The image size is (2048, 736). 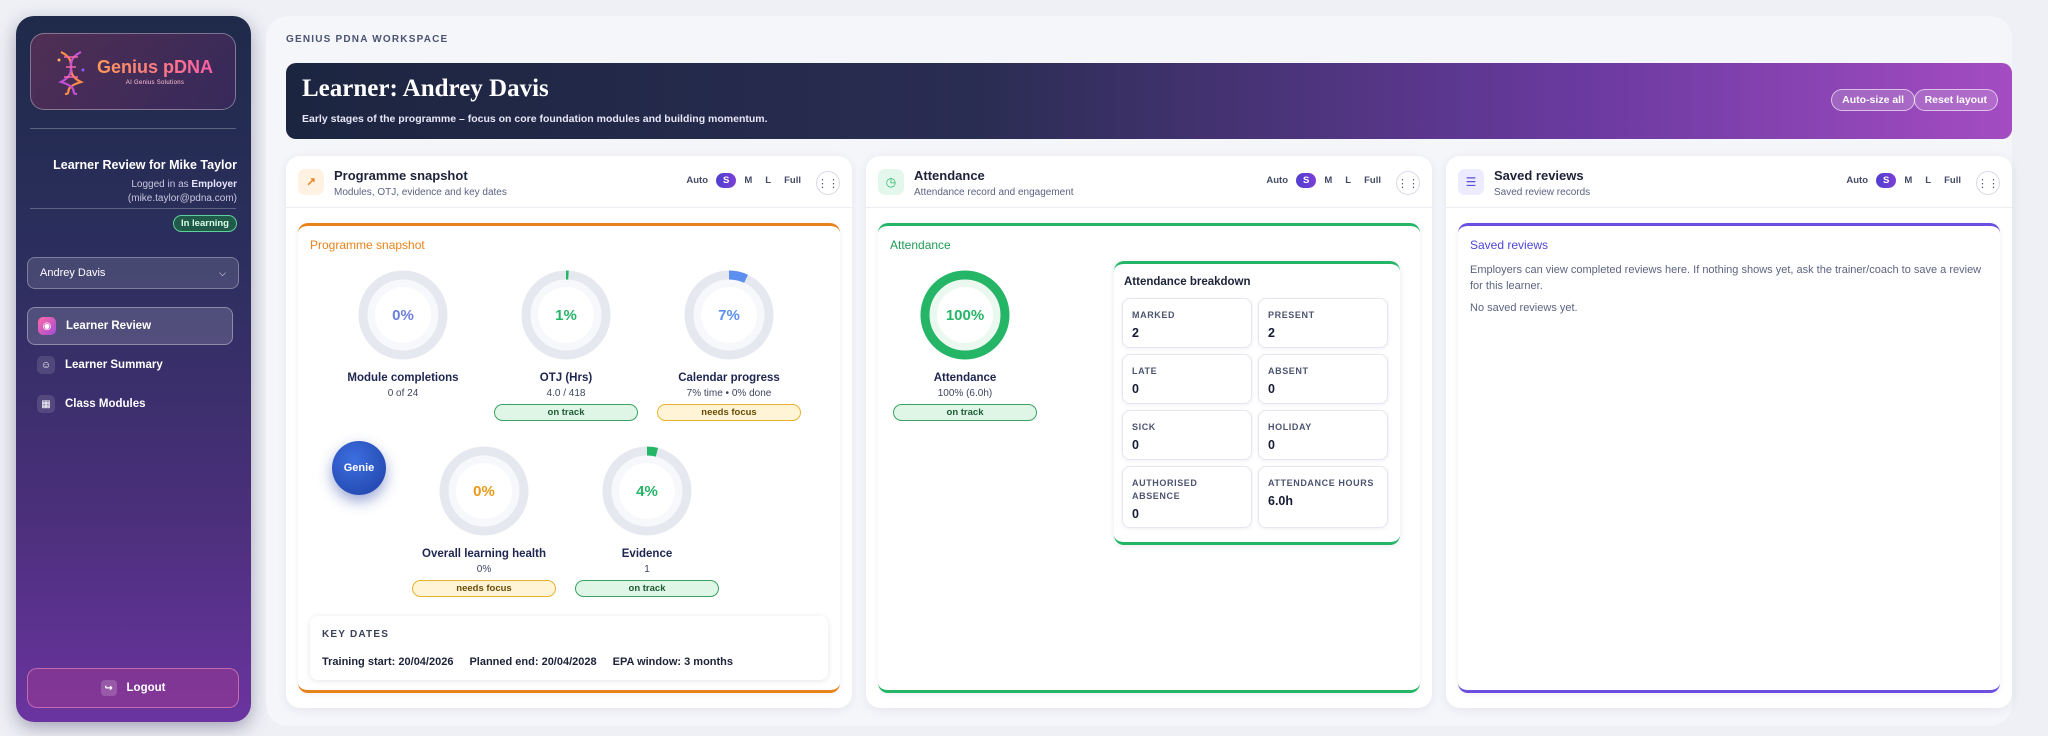 I want to click on logged-in-email: (mike.taylor@pdna.com), so click(x=182, y=198).